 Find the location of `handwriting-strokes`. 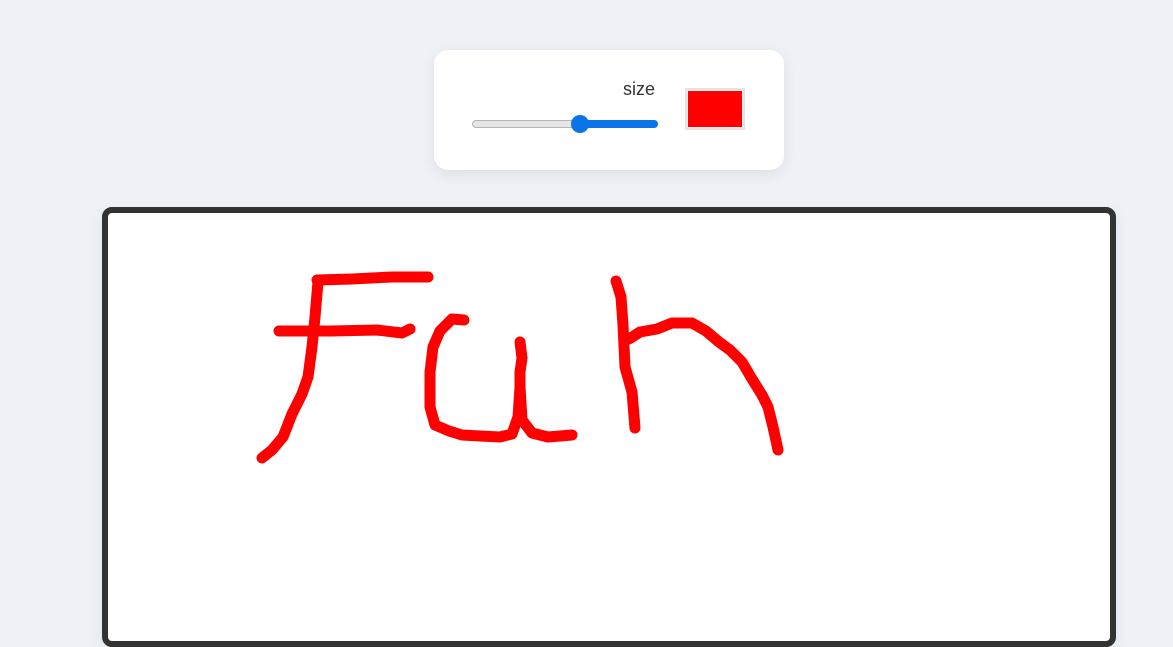

handwriting-strokes is located at coordinates (520, 367).